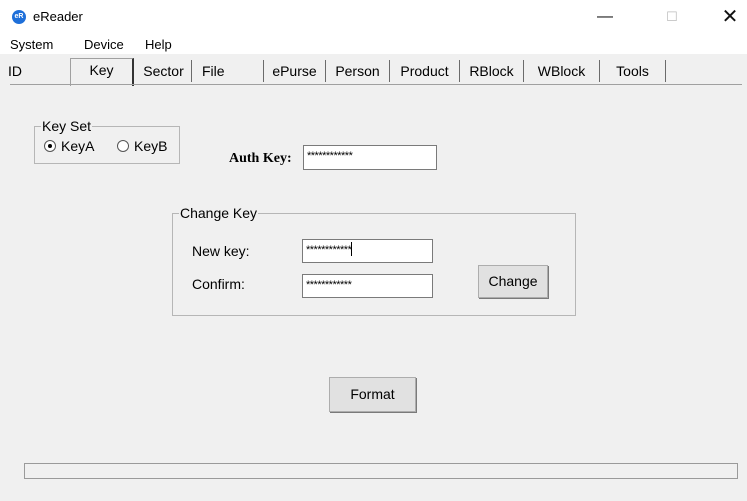  Describe the element at coordinates (221, 251) in the screenshot. I see `new-key-label: New key:` at that location.